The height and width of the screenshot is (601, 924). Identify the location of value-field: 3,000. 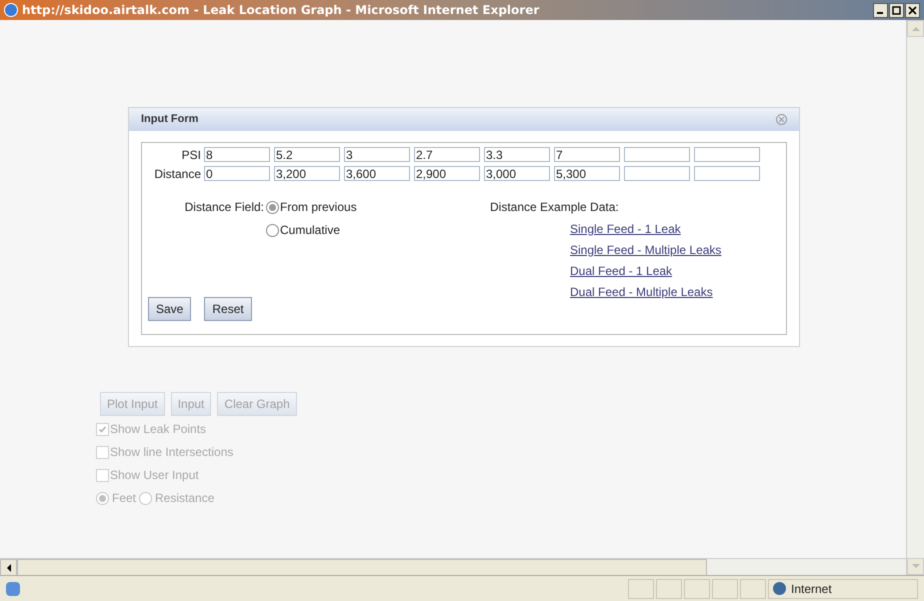
(517, 173).